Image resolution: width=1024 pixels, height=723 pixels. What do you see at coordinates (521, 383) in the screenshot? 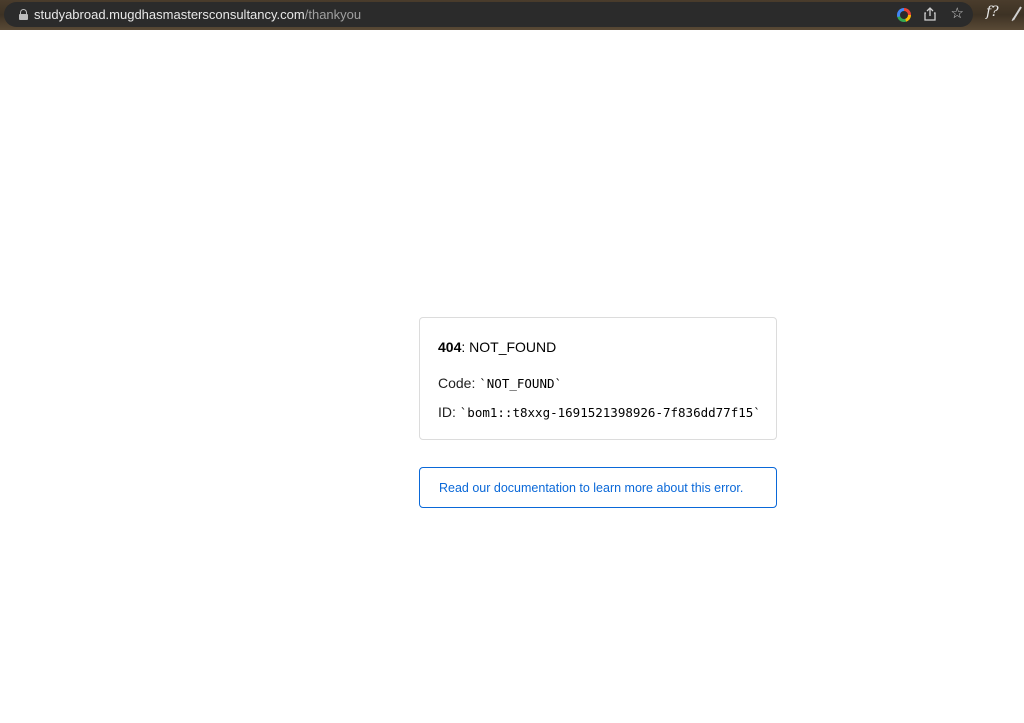
I see `code-value: `NOT_FOUND`` at bounding box center [521, 383].